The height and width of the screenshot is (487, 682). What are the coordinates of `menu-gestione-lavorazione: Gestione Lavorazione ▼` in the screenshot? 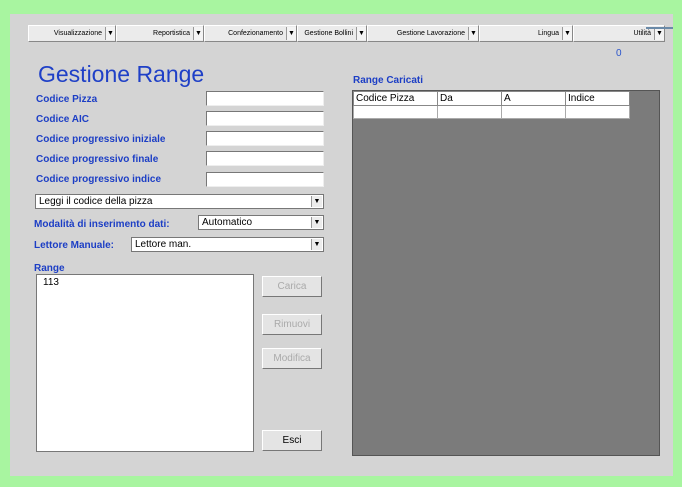 It's located at (423, 33).